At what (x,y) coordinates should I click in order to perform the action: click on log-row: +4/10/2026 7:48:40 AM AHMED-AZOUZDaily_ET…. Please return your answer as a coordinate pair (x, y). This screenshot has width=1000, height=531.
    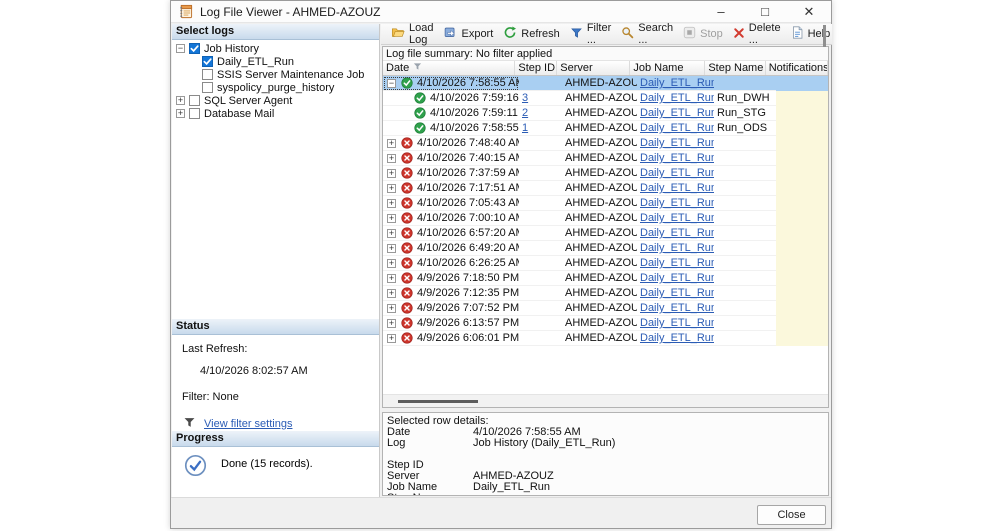
    Looking at the image, I should click on (605, 143).